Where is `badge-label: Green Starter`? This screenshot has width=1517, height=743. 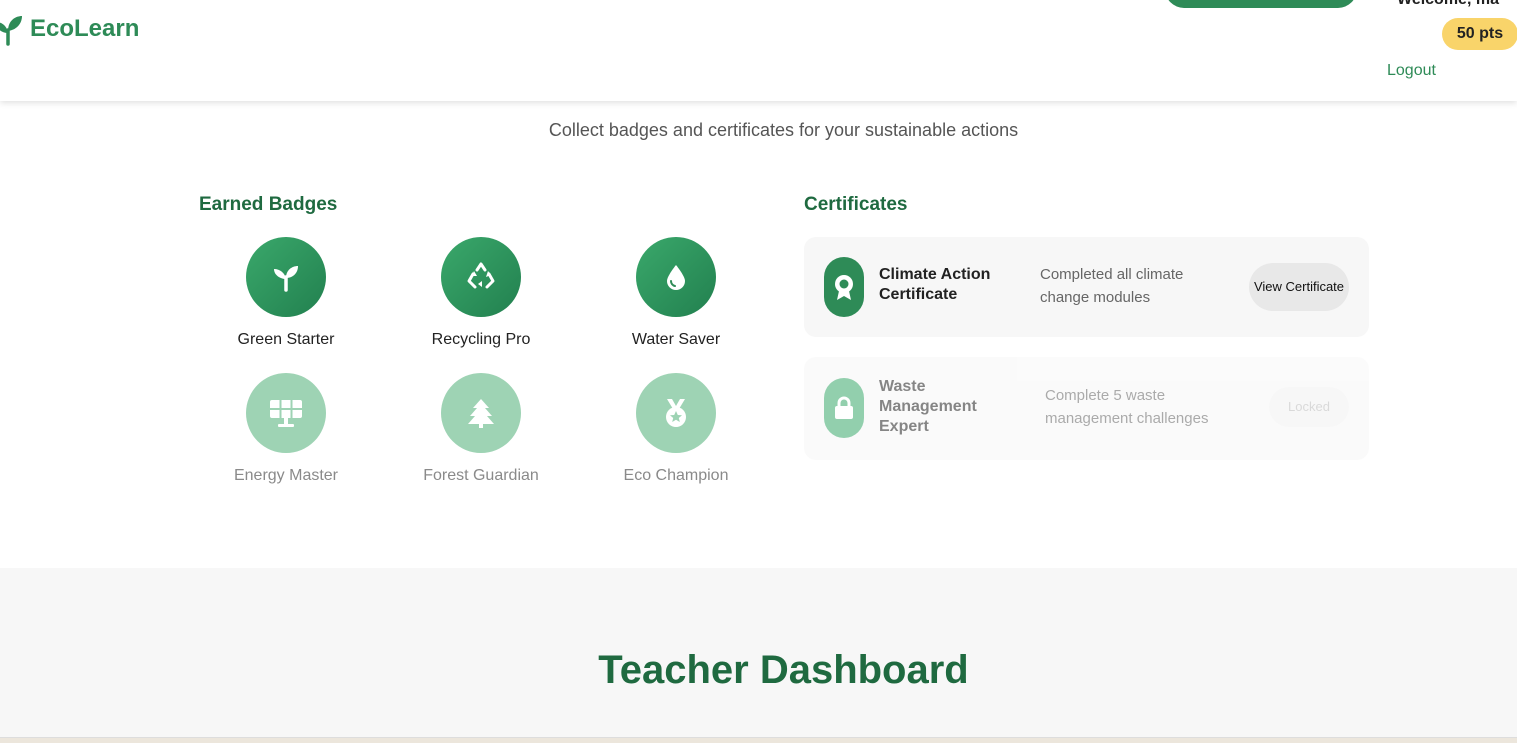 badge-label: Green Starter is located at coordinates (286, 339).